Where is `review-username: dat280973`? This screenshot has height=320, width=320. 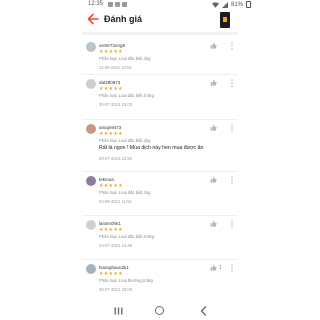
review-username: dat280973 is located at coordinates (110, 82).